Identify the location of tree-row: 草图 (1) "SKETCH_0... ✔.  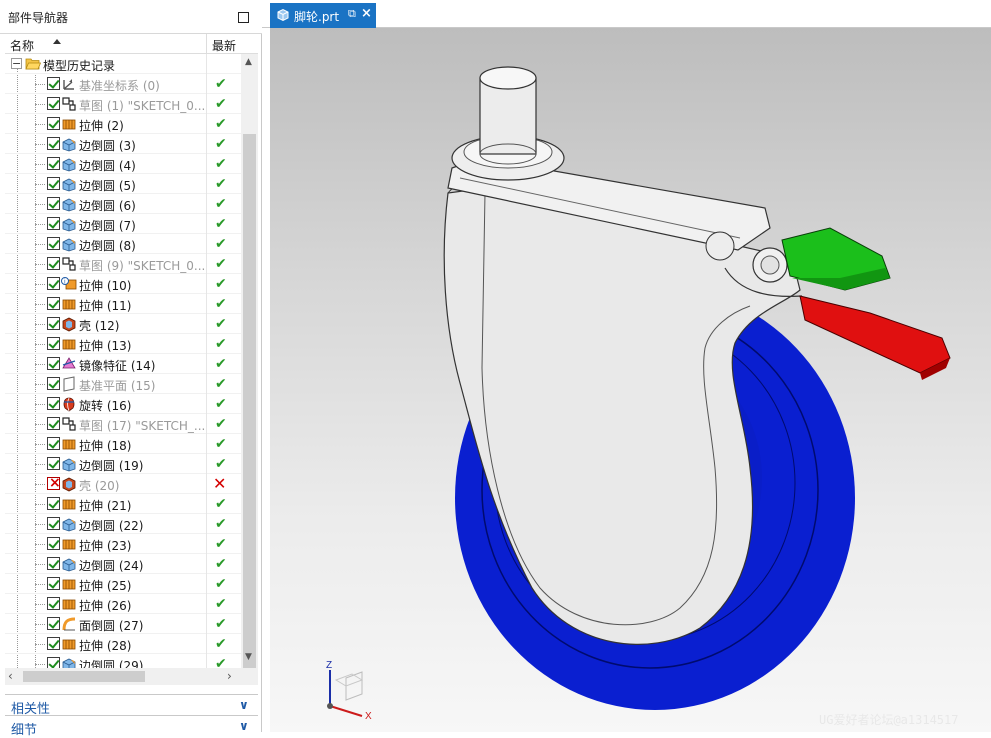
(123, 104).